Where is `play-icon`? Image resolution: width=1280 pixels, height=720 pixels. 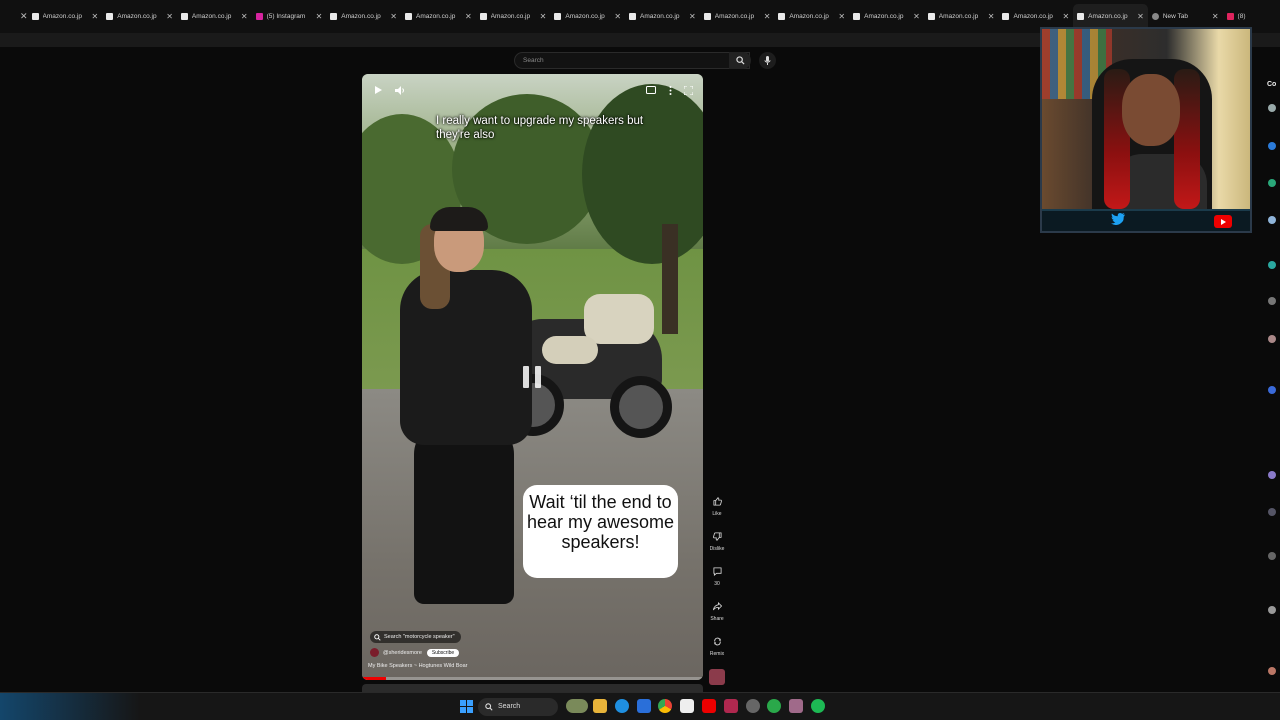
play-icon is located at coordinates (378, 90).